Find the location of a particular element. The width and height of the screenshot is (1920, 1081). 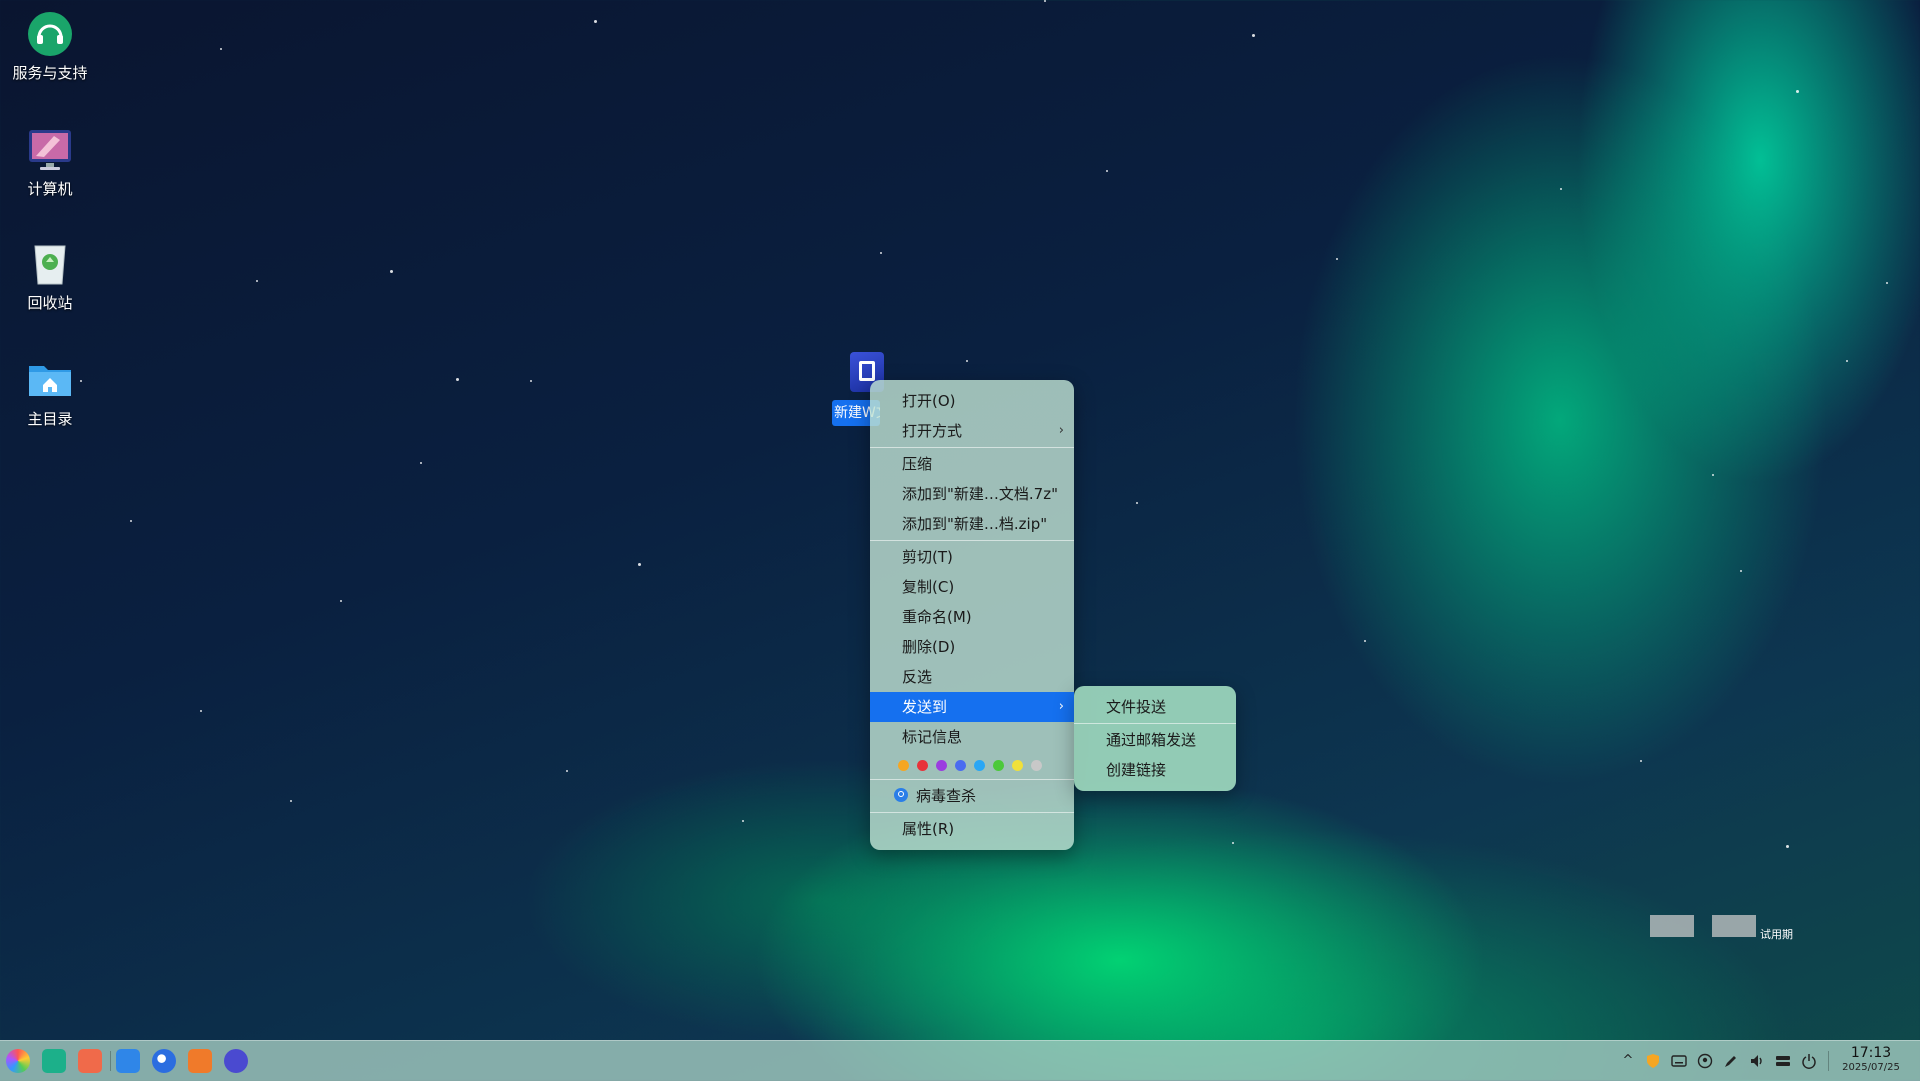

menu-item-add-7z: 添加到"新建…文档.7z" is located at coordinates (972, 494).